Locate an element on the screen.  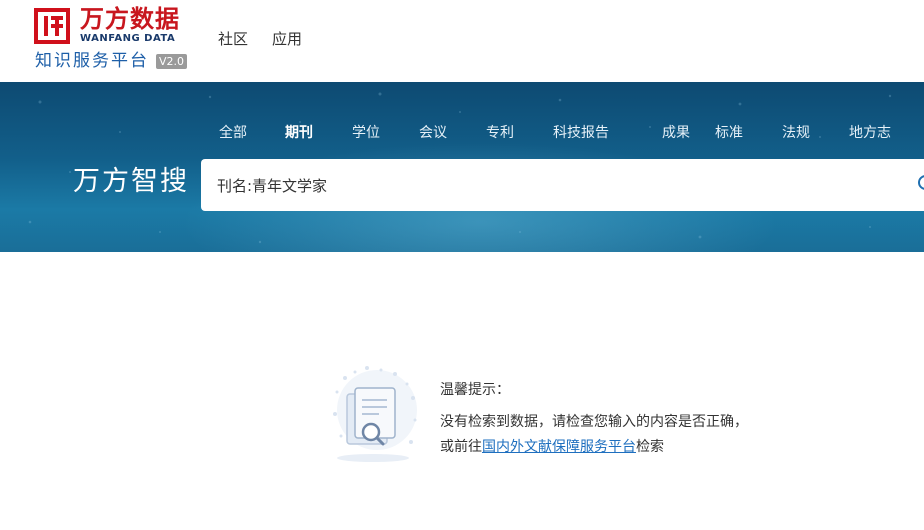
tab-tech-reports: 科技报告 is located at coordinates (607, 133).